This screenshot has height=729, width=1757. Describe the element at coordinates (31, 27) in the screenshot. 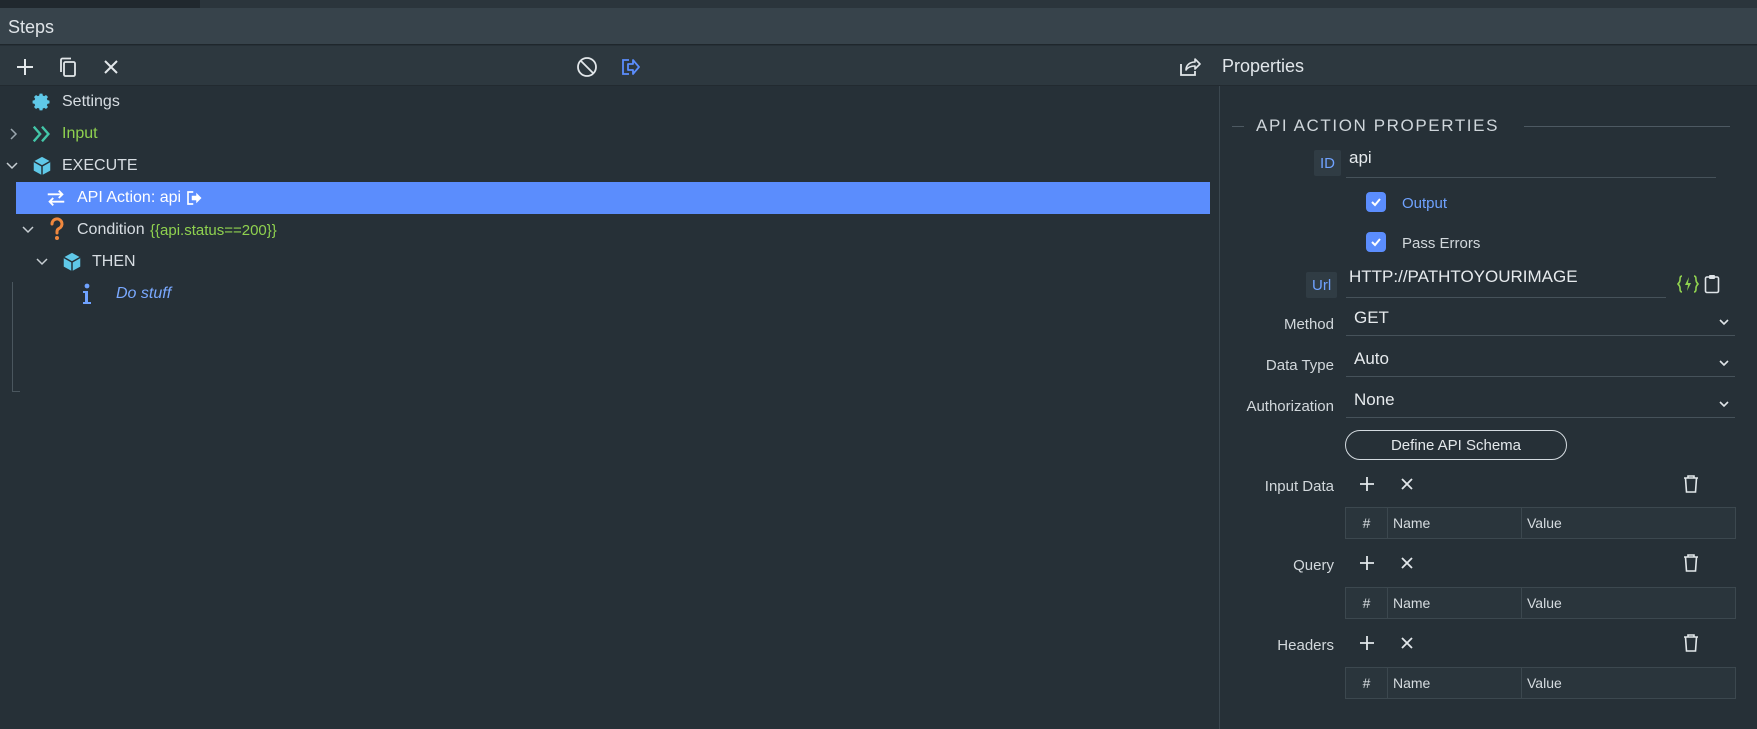

I see `window-title: Steps` at that location.